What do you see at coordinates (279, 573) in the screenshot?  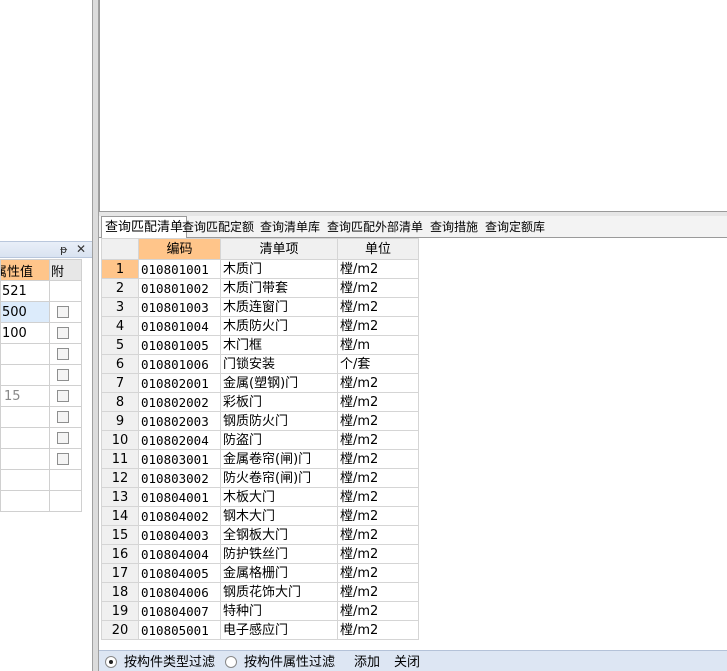 I see `cell-item: 金属格栅门` at bounding box center [279, 573].